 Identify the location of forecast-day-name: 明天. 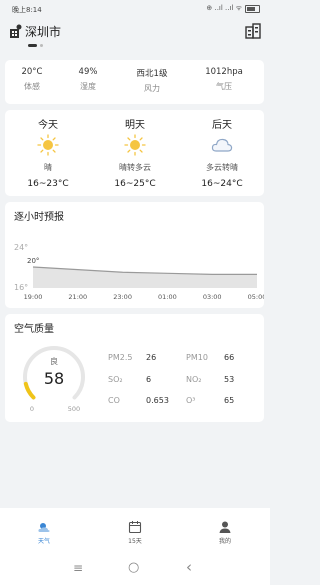
(135, 125).